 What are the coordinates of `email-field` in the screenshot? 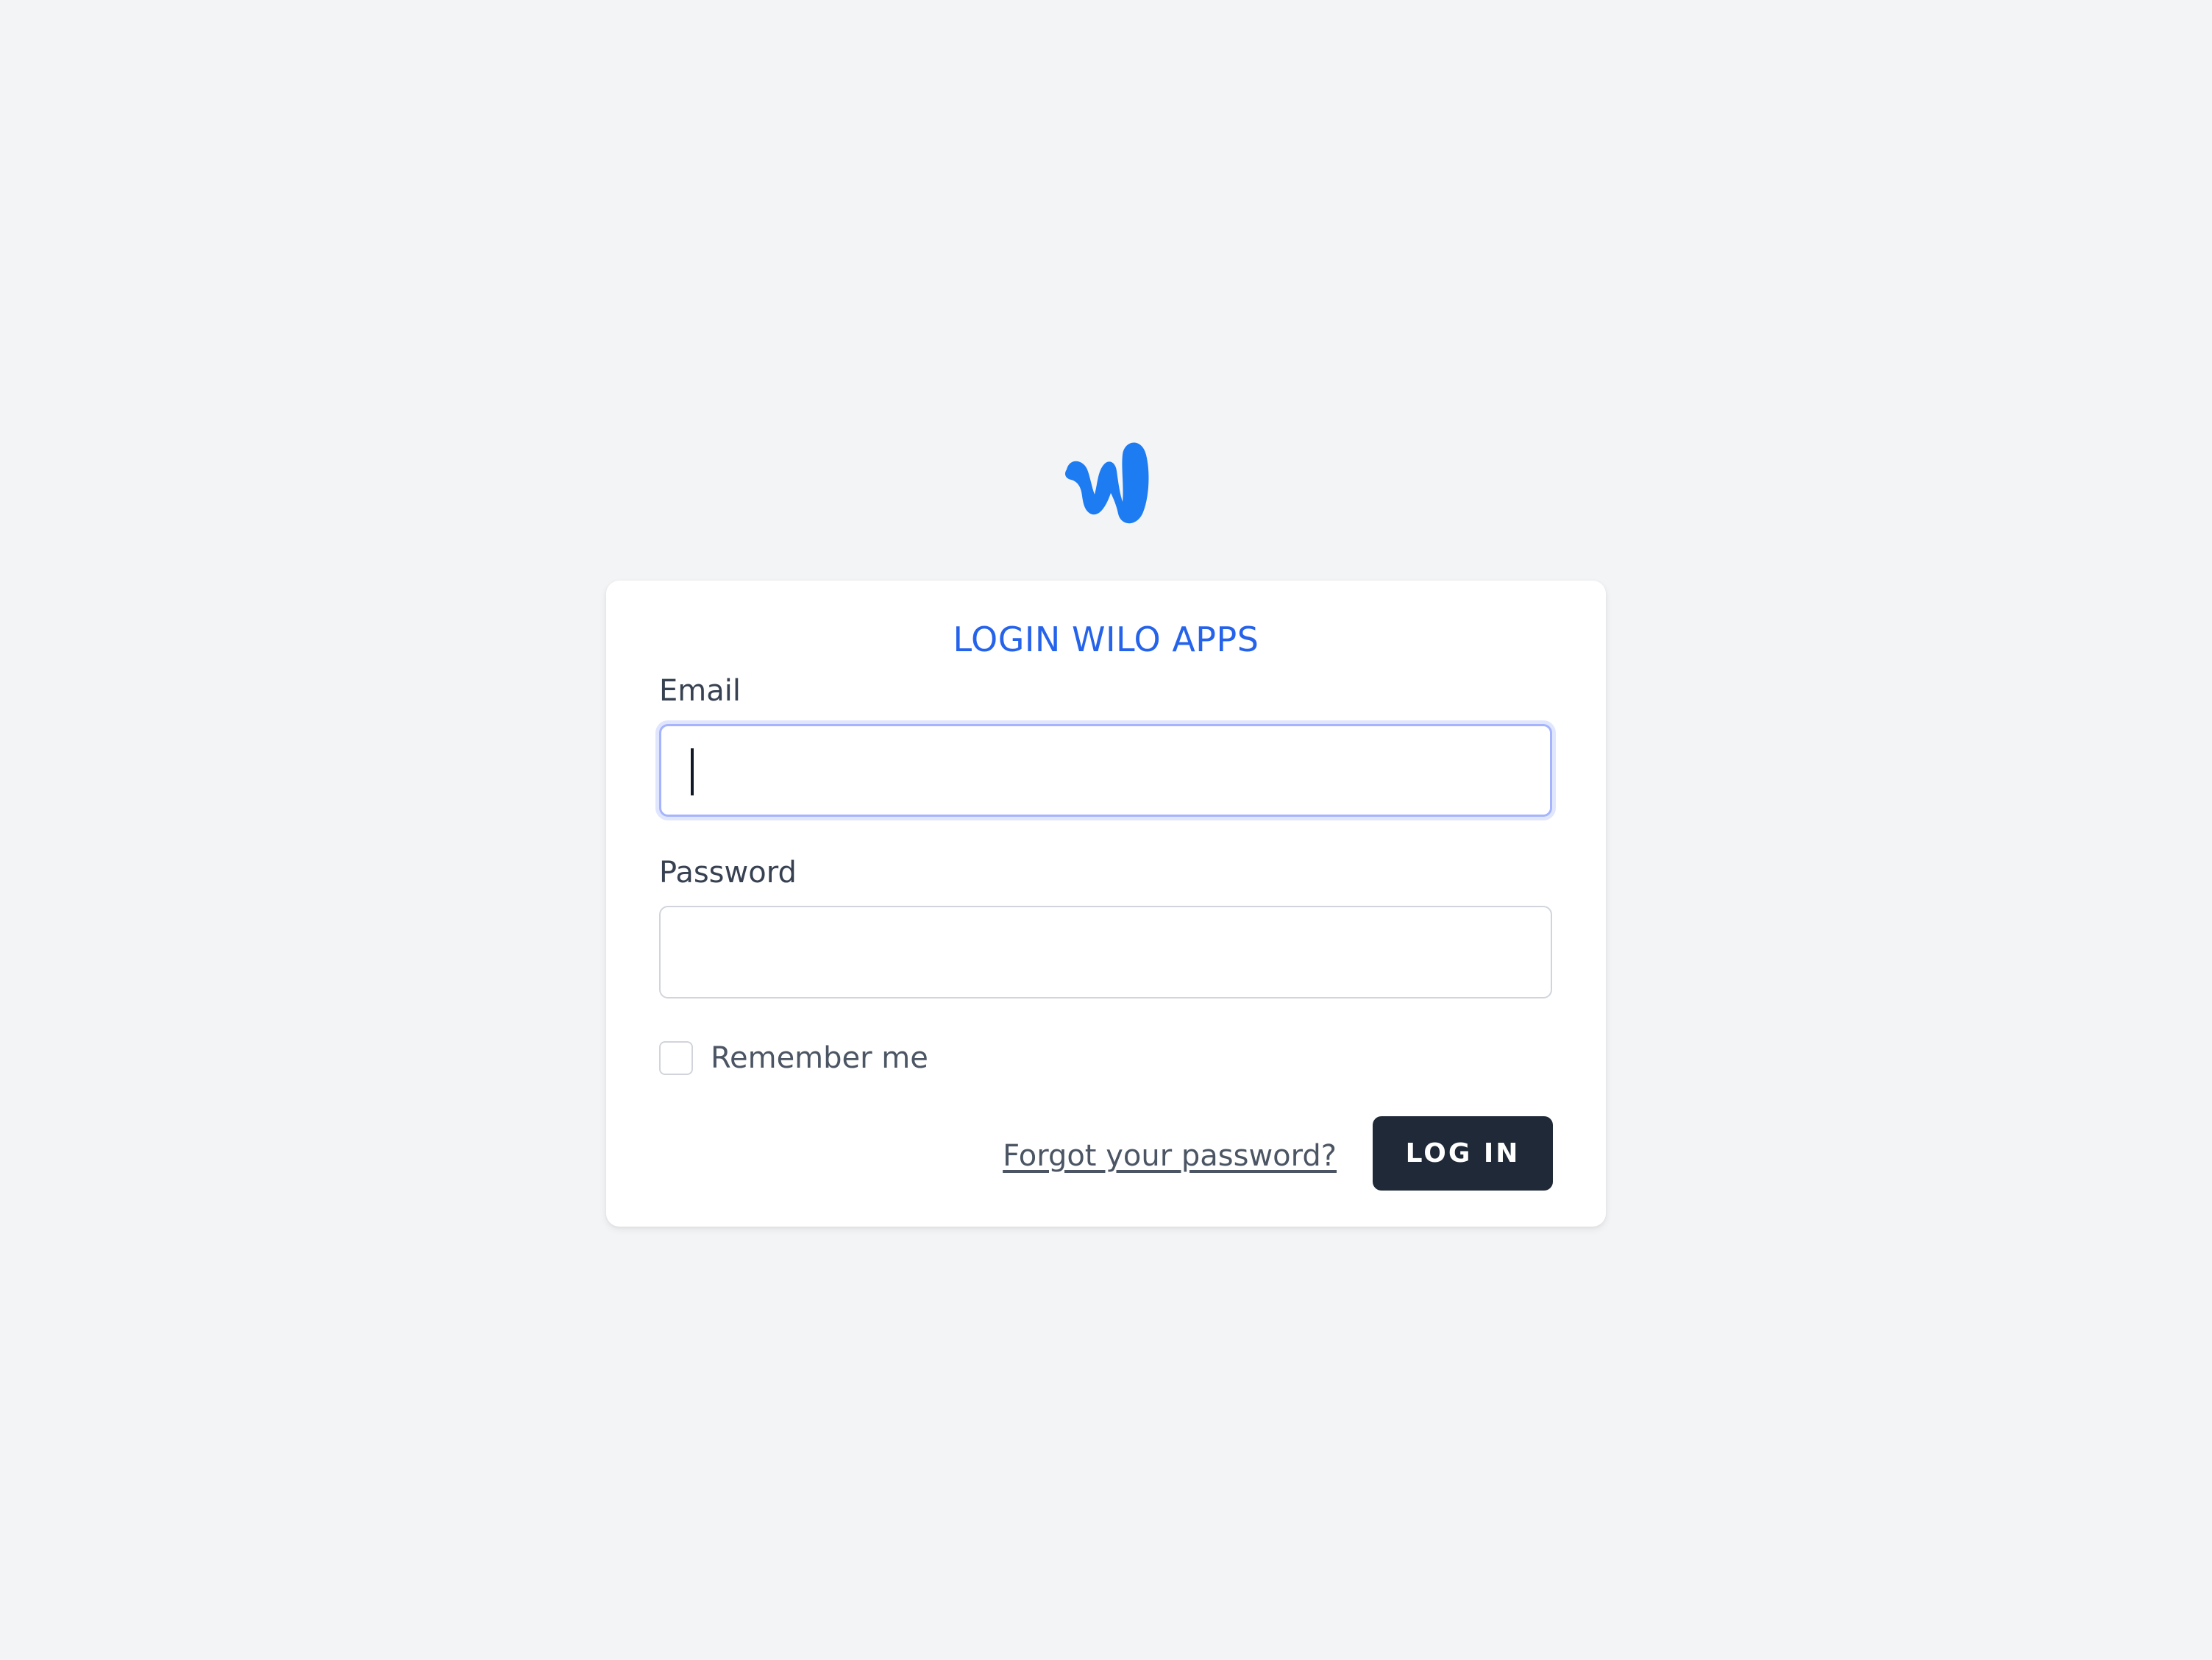 It's located at (1105, 770).